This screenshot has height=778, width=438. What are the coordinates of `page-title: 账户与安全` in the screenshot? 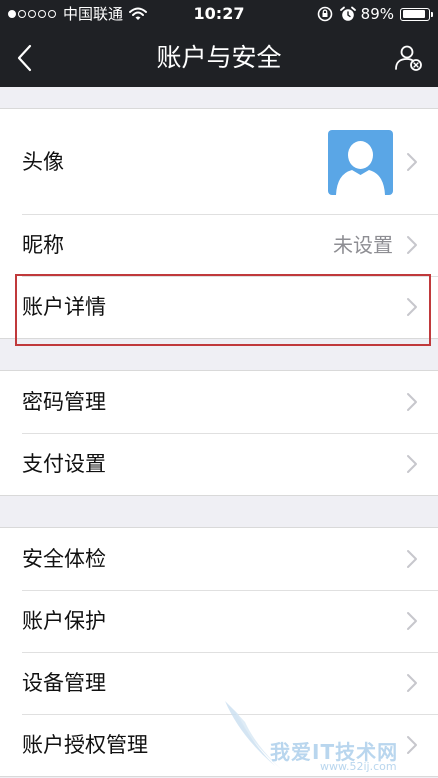 It's located at (219, 57).